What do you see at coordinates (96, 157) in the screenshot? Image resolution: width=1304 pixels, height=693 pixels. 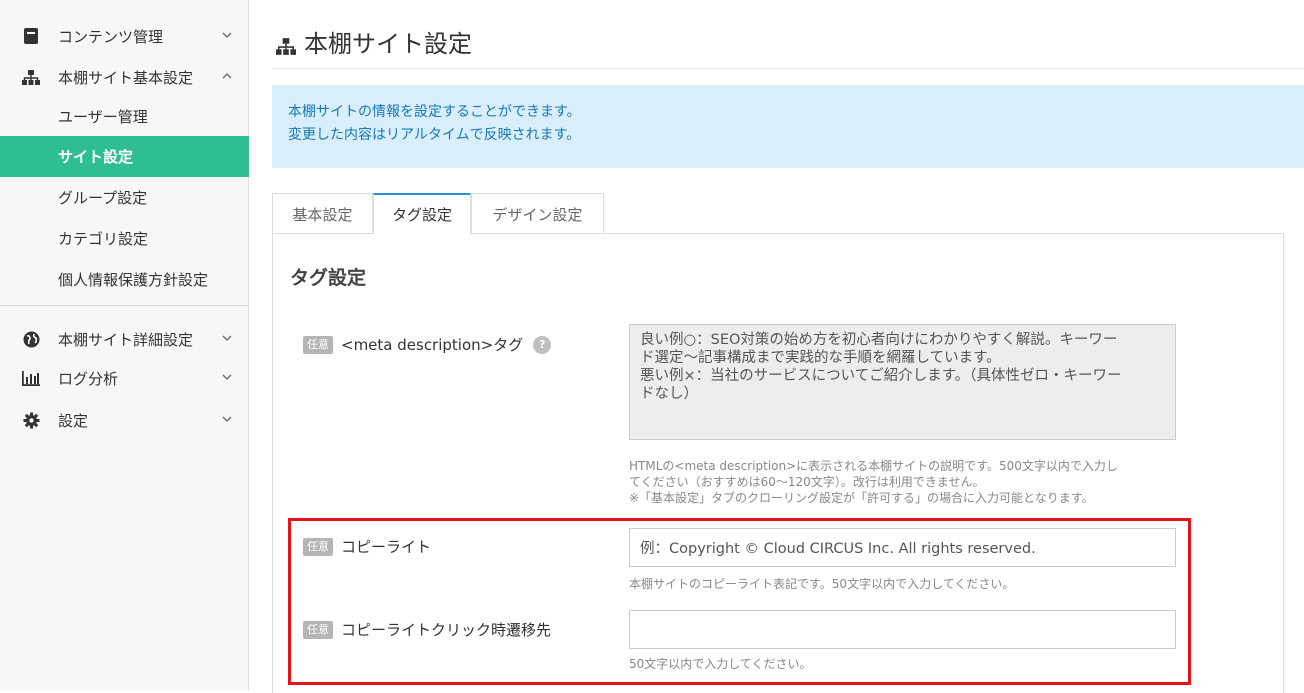 I see `sidebar-item-label: サイト設定` at bounding box center [96, 157].